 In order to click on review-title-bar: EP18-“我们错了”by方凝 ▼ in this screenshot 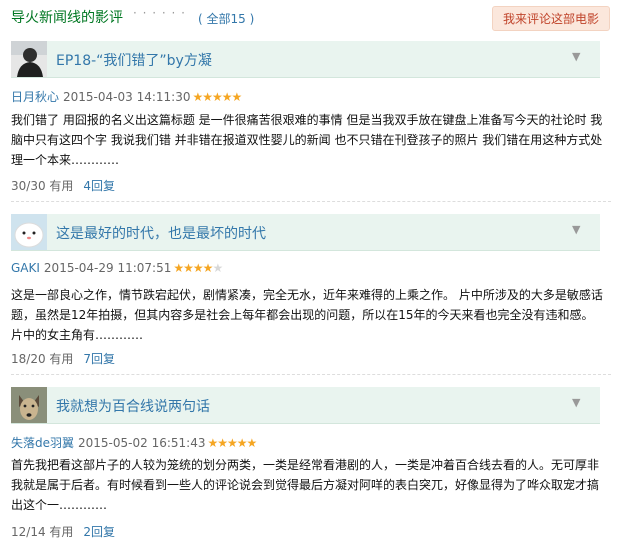, I will do `click(305, 59)`.